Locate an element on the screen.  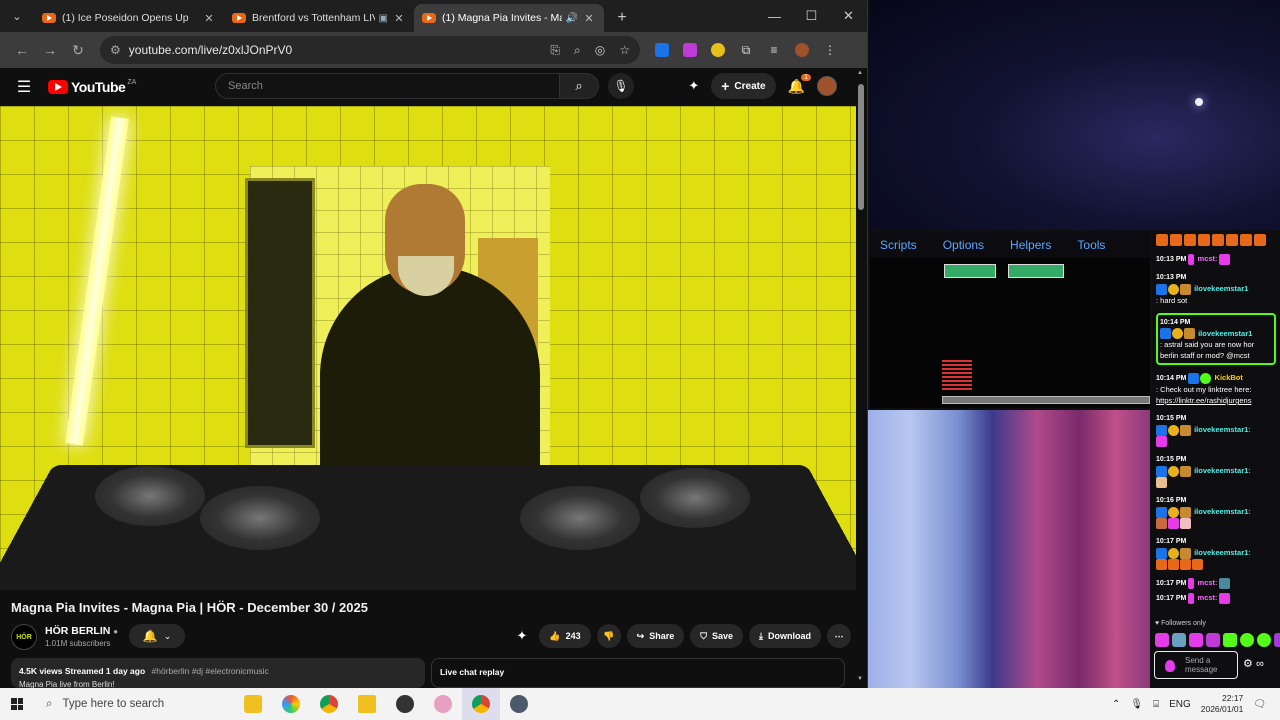
extension-translate-icon is located at coordinates (662, 50).